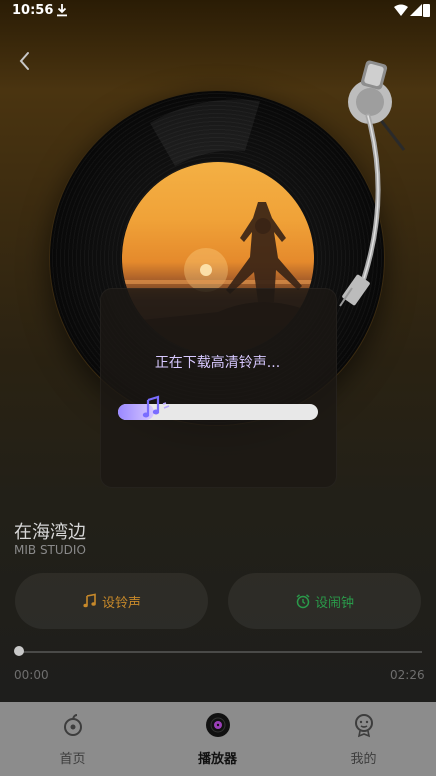 This screenshot has width=436, height=776. What do you see at coordinates (401, 10) in the screenshot?
I see `wifi-icon` at bounding box center [401, 10].